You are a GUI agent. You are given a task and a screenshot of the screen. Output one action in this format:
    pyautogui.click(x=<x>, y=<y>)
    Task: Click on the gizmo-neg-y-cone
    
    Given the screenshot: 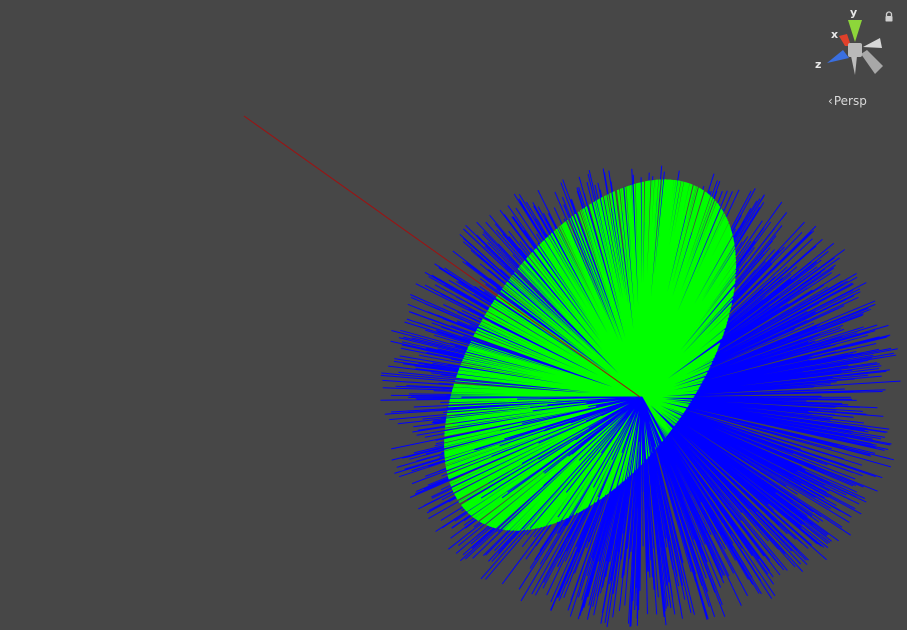 What is the action you would take?
    pyautogui.click(x=854, y=65)
    